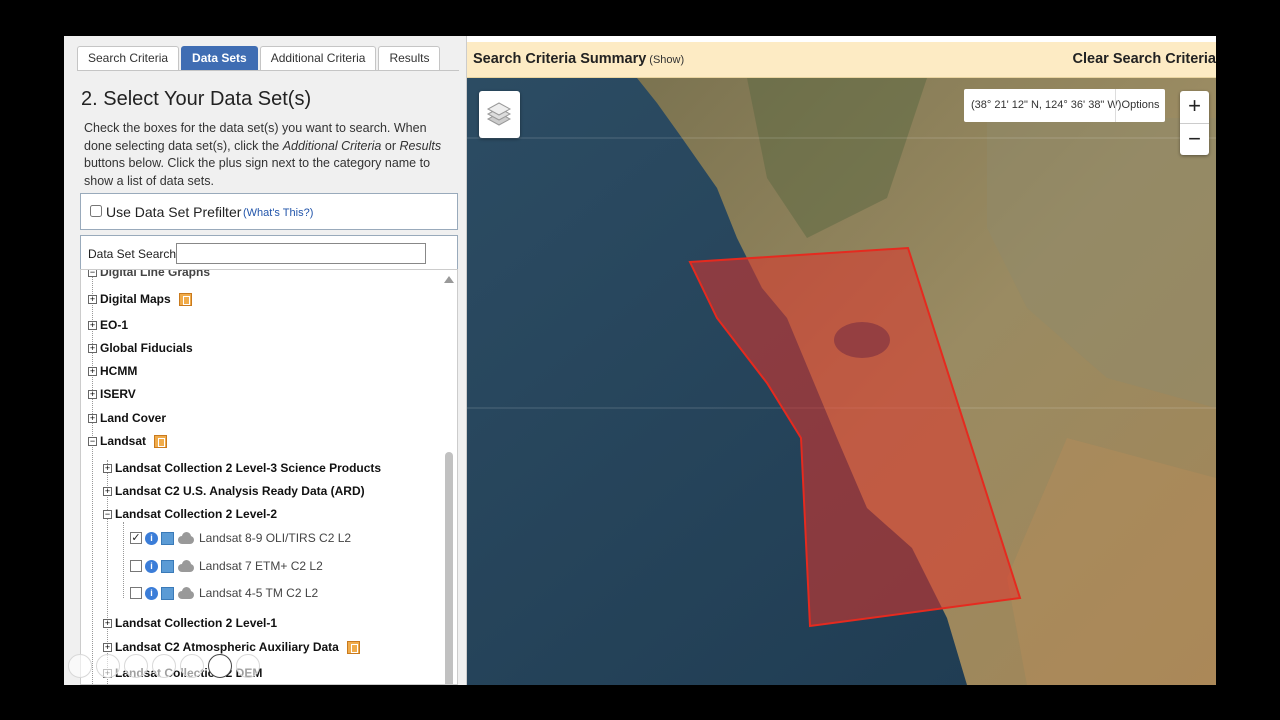 This screenshot has width=1280, height=720. I want to click on tree-item-iserv: + ISERV, so click(112, 394).